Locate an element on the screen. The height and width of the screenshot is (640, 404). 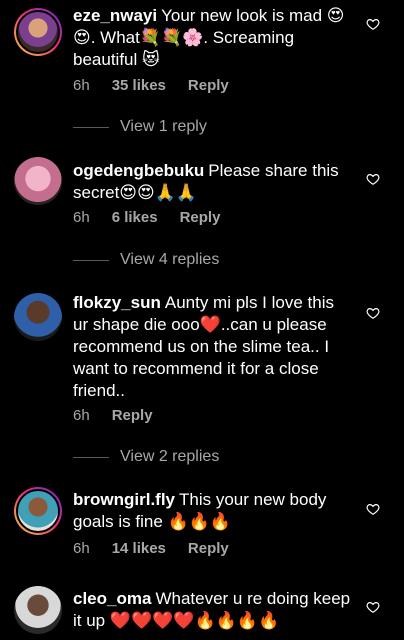
comment-meta: 6h 35 likes Reply is located at coordinates (151, 85).